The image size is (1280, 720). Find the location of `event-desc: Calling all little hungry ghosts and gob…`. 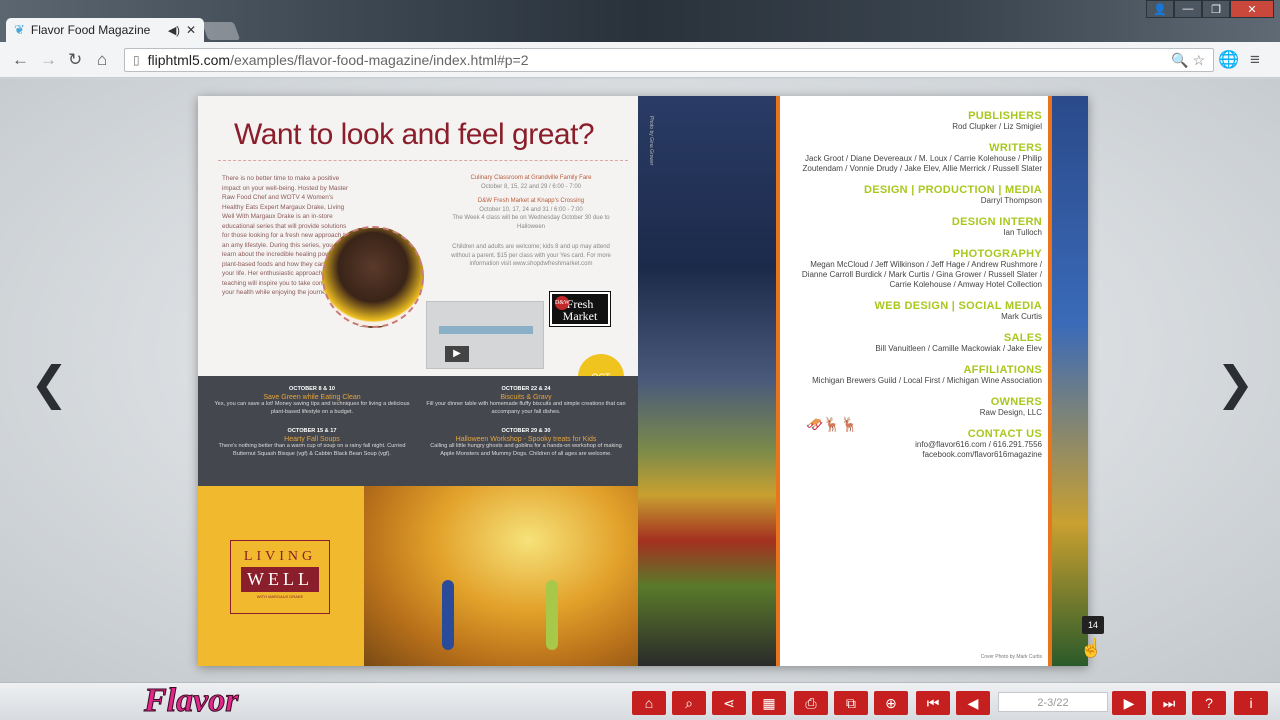

event-desc: Calling all little hungry ghosts and gob… is located at coordinates (526, 450).